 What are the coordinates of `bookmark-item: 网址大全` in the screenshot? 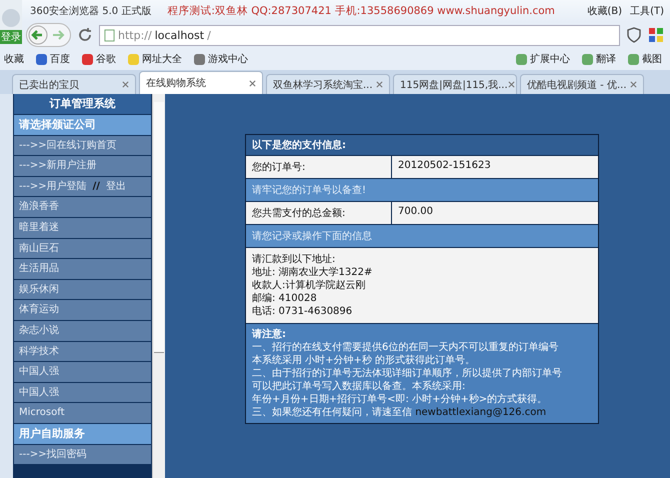 It's located at (155, 59).